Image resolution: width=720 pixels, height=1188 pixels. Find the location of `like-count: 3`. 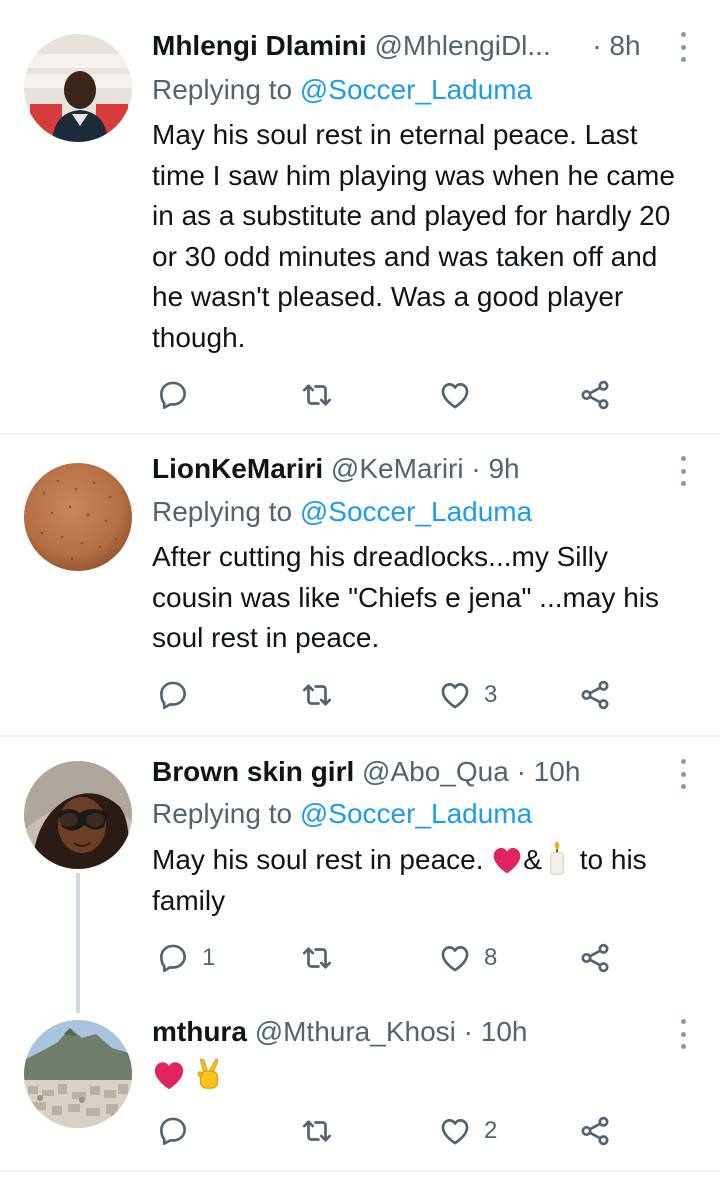

like-count: 3 is located at coordinates (491, 694).